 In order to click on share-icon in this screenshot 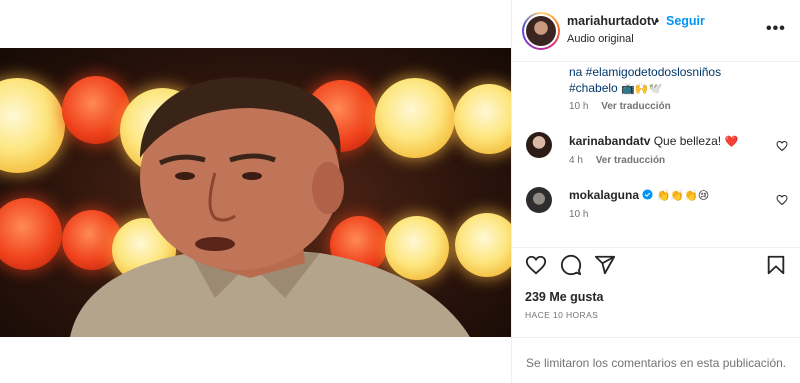, I will do `click(605, 265)`.